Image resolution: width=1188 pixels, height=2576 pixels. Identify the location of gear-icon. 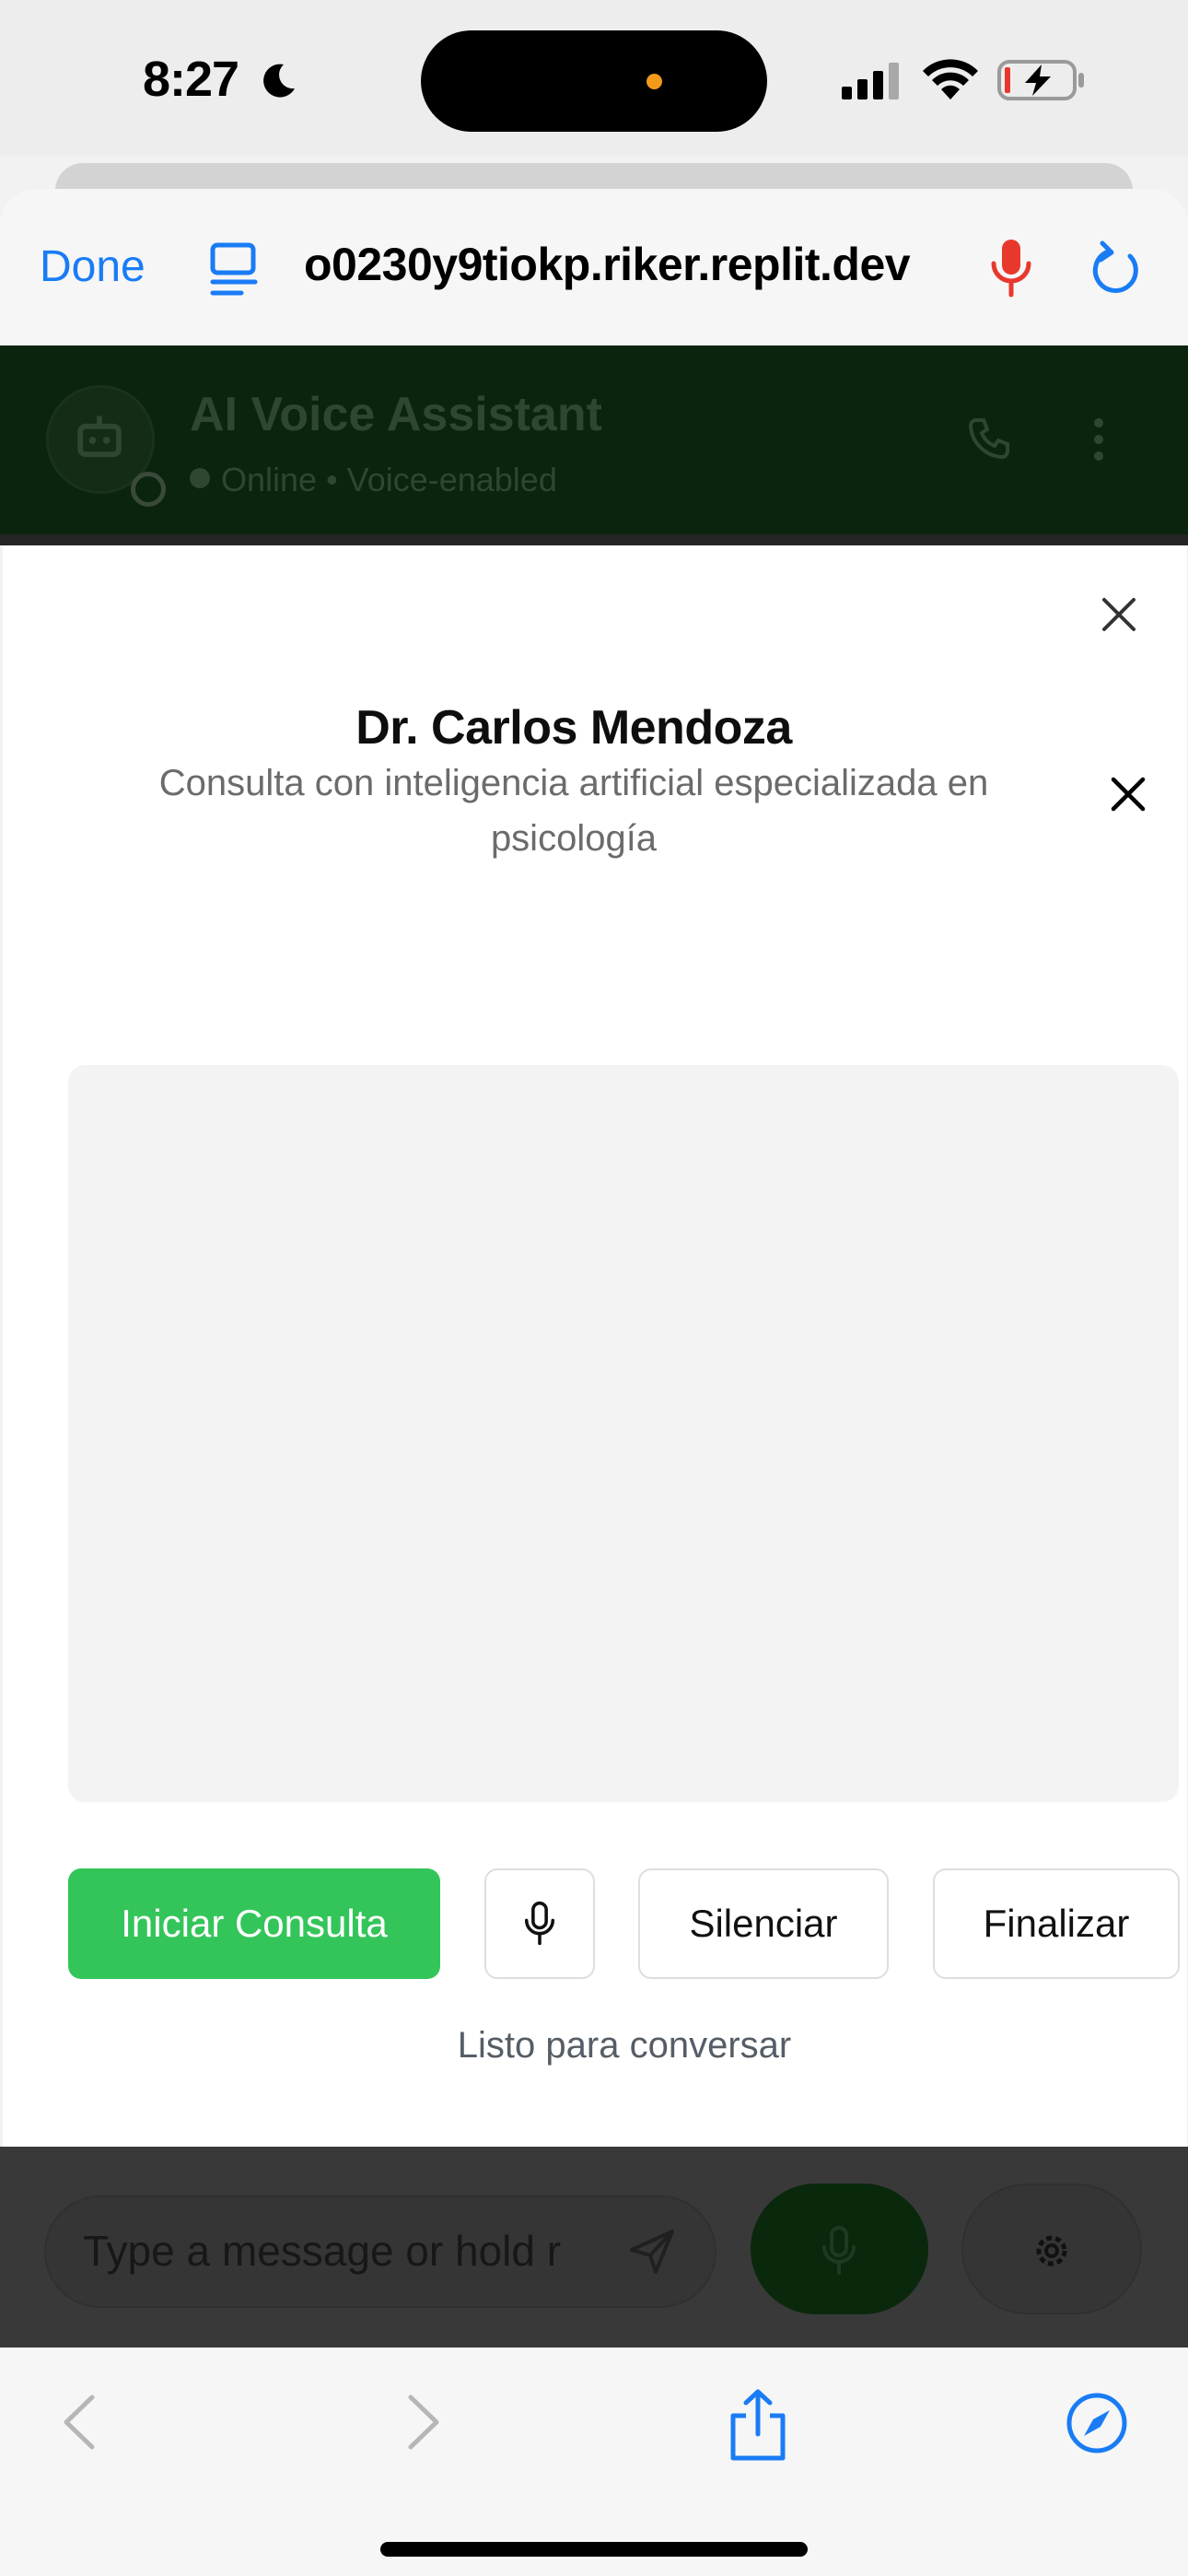
(1051, 2250).